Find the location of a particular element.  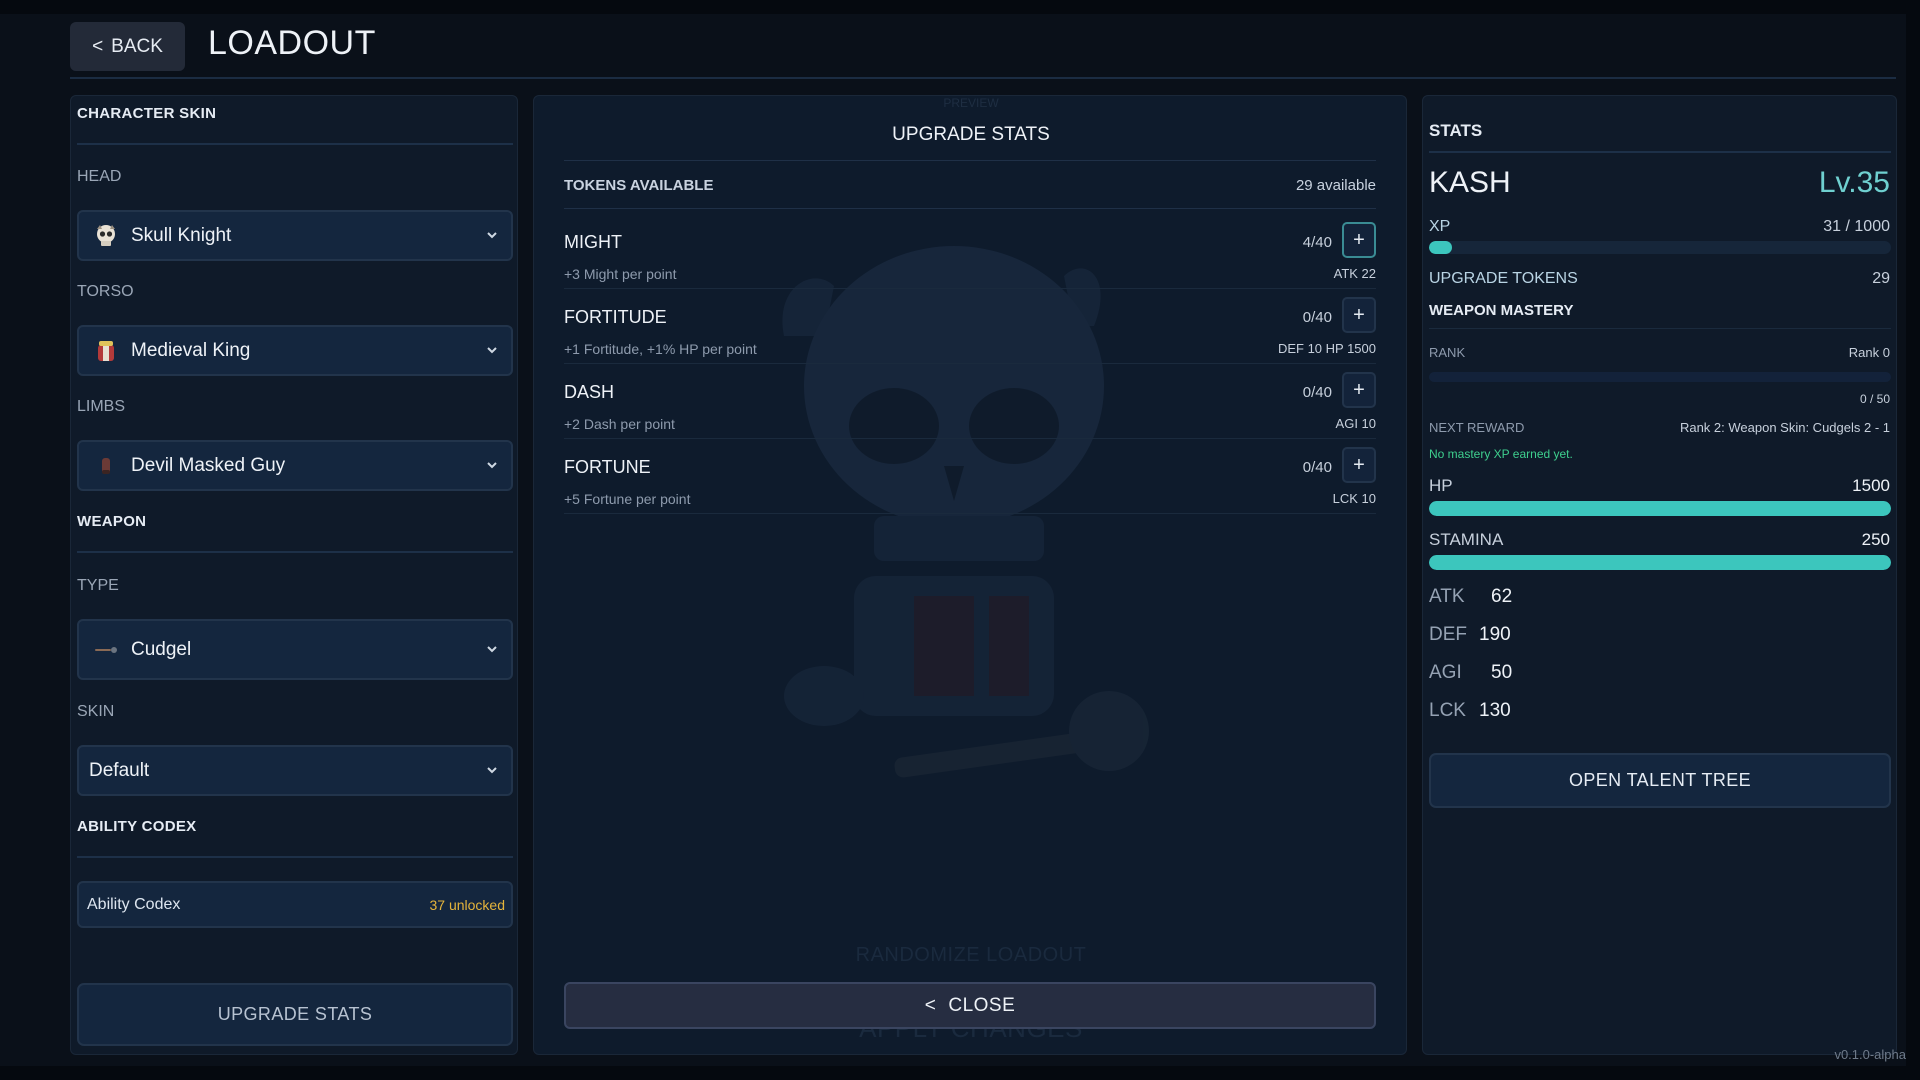

limbs-select: Devil Masked Guy is located at coordinates (295, 465).